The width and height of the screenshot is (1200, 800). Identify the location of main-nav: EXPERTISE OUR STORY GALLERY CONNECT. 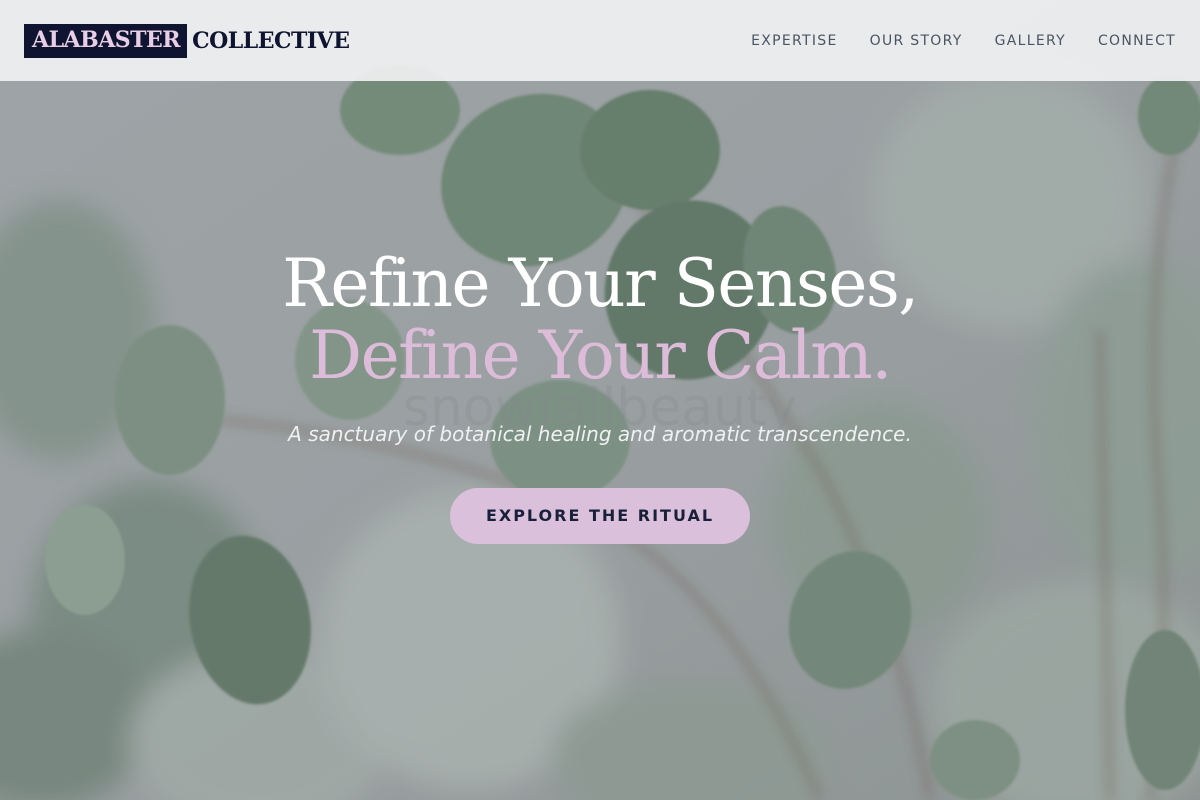
(947, 41).